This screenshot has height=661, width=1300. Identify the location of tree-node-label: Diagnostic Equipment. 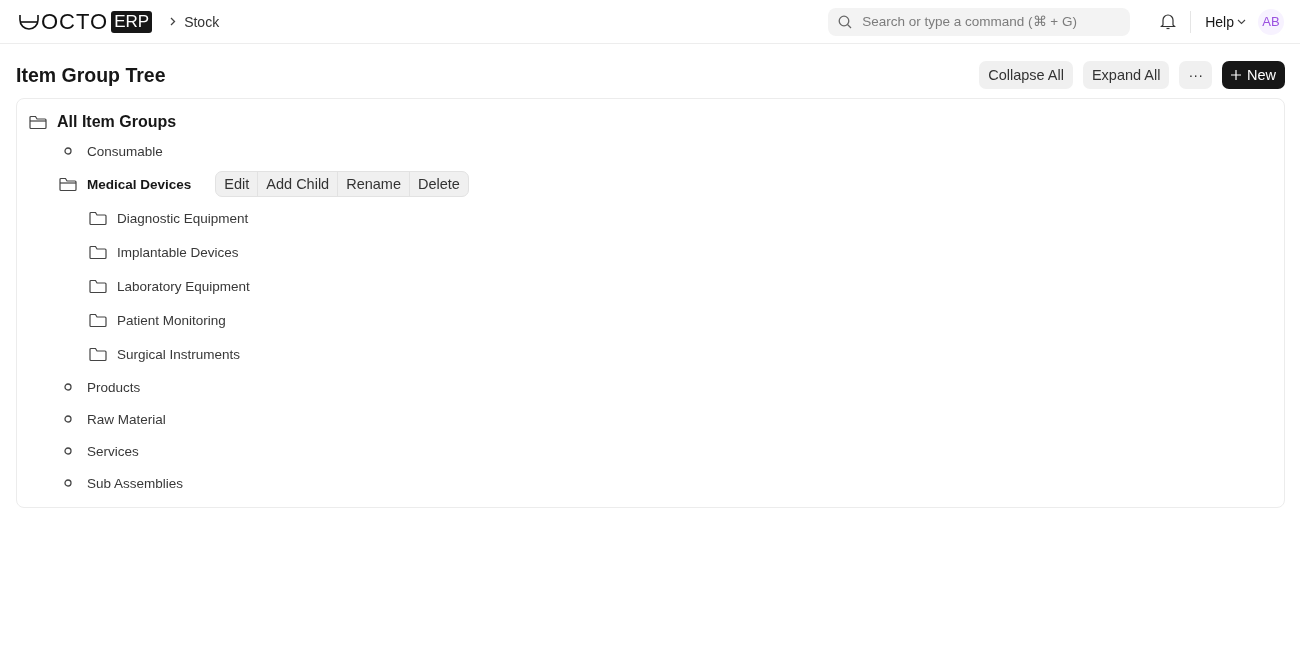
(183, 218).